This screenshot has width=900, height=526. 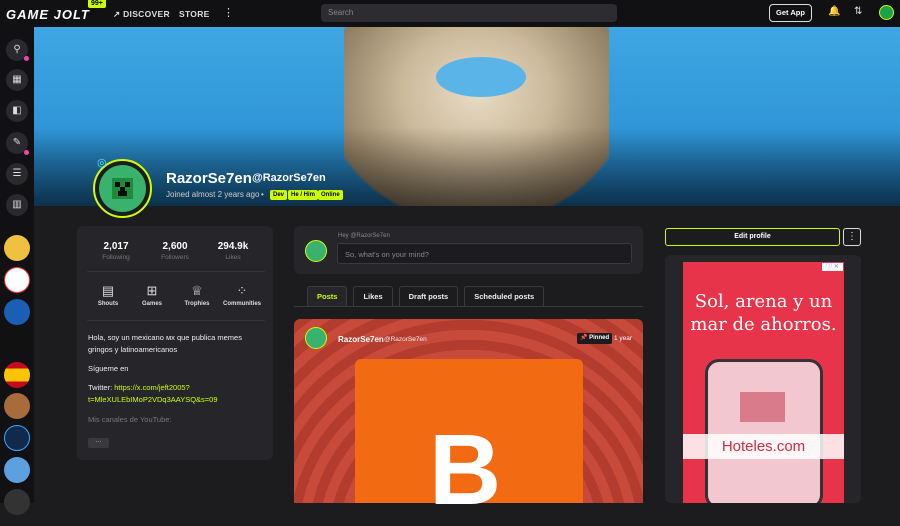 I want to click on twitter-link: https://x.com/jeft2005?, so click(x=151, y=387).